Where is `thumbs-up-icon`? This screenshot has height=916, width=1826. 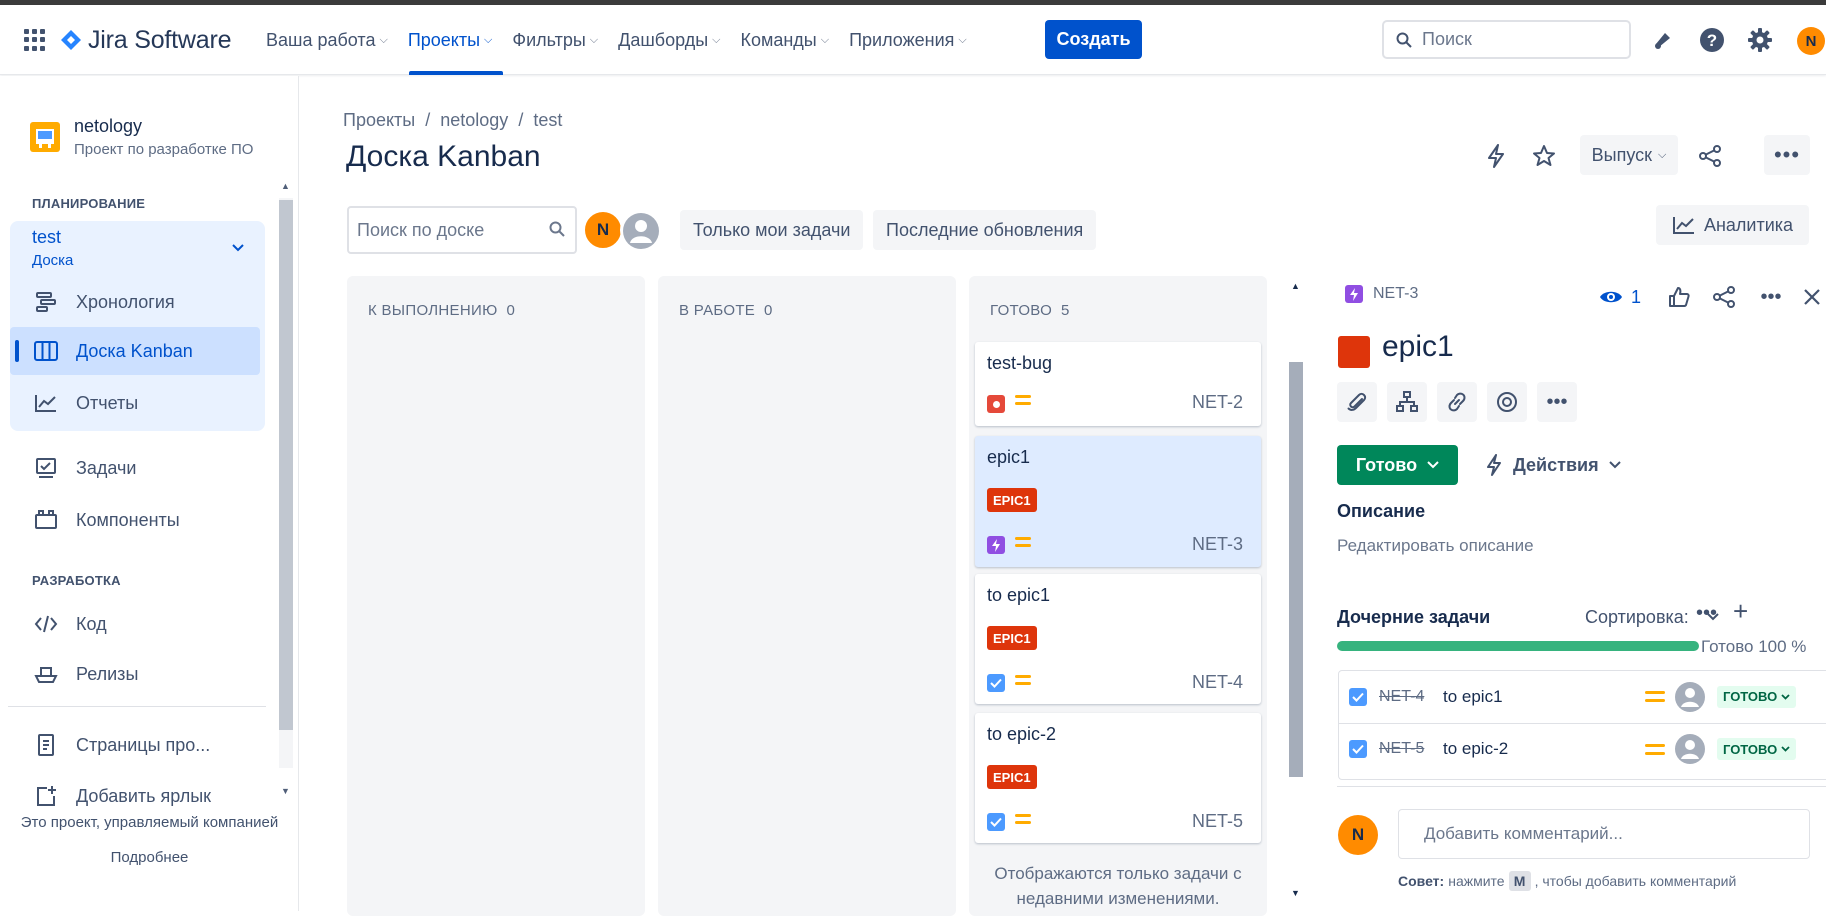
thumbs-up-icon is located at coordinates (1679, 297).